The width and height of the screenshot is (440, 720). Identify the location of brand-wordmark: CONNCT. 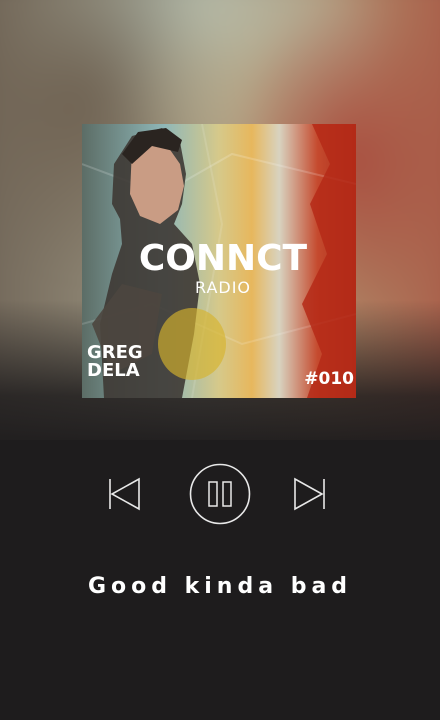
(223, 258).